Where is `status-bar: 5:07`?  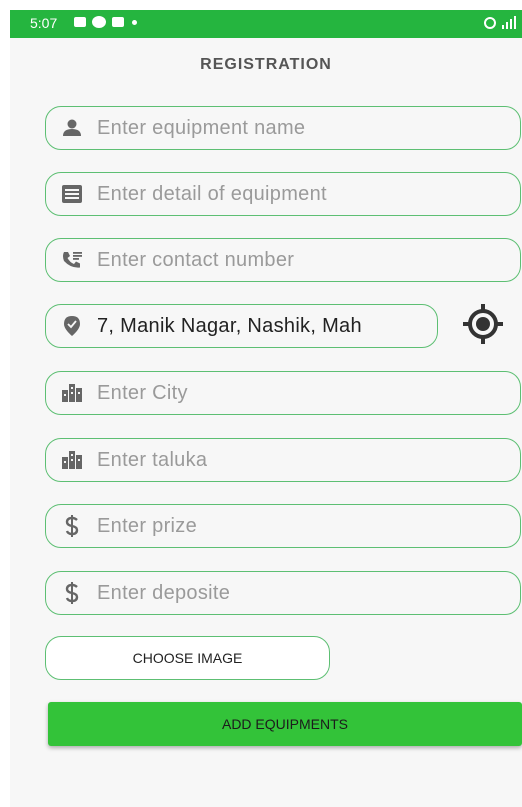 status-bar: 5:07 is located at coordinates (266, 24).